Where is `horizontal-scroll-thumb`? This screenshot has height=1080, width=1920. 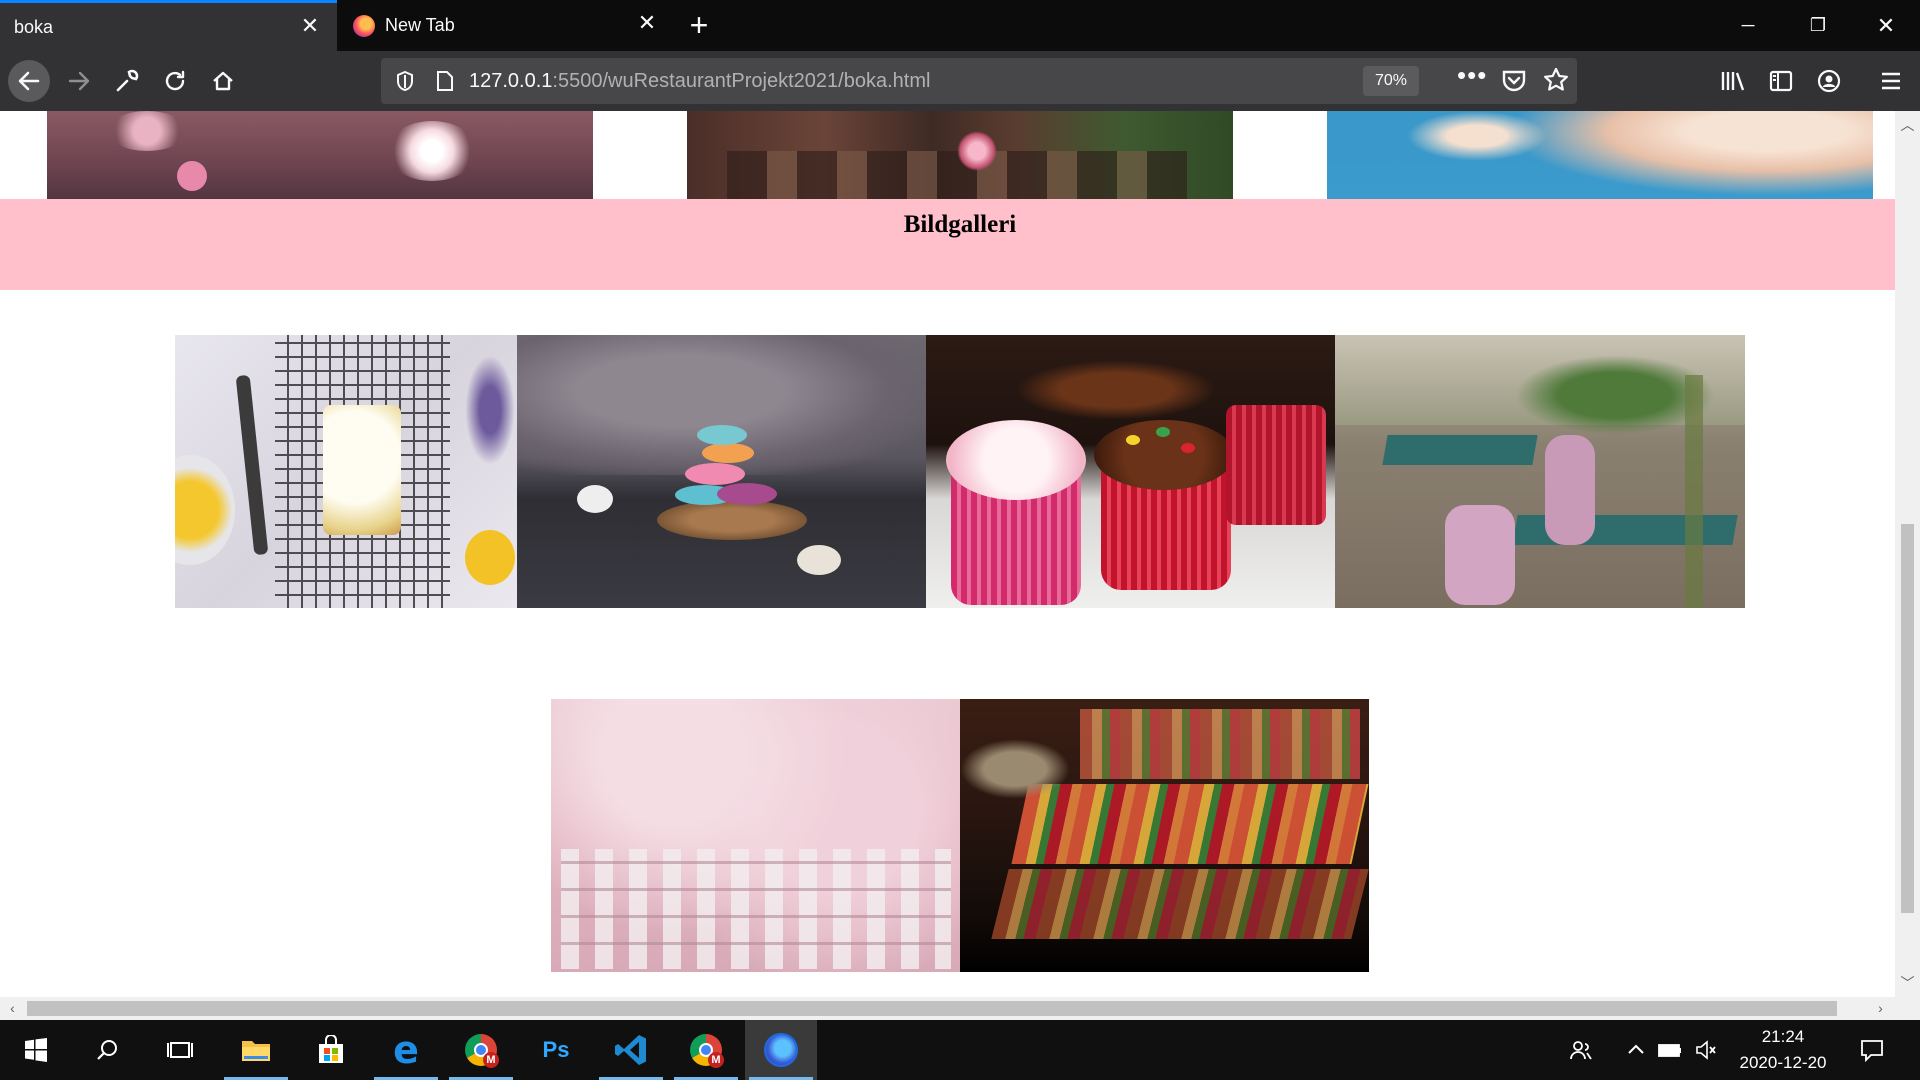
horizontal-scroll-thumb is located at coordinates (932, 1008).